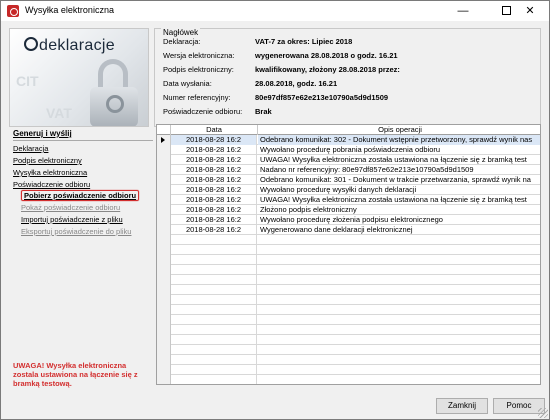 Image resolution: width=550 pixels, height=420 pixels. What do you see at coordinates (115, 104) in the screenshot?
I see `padlock-emblem-icon` at bounding box center [115, 104].